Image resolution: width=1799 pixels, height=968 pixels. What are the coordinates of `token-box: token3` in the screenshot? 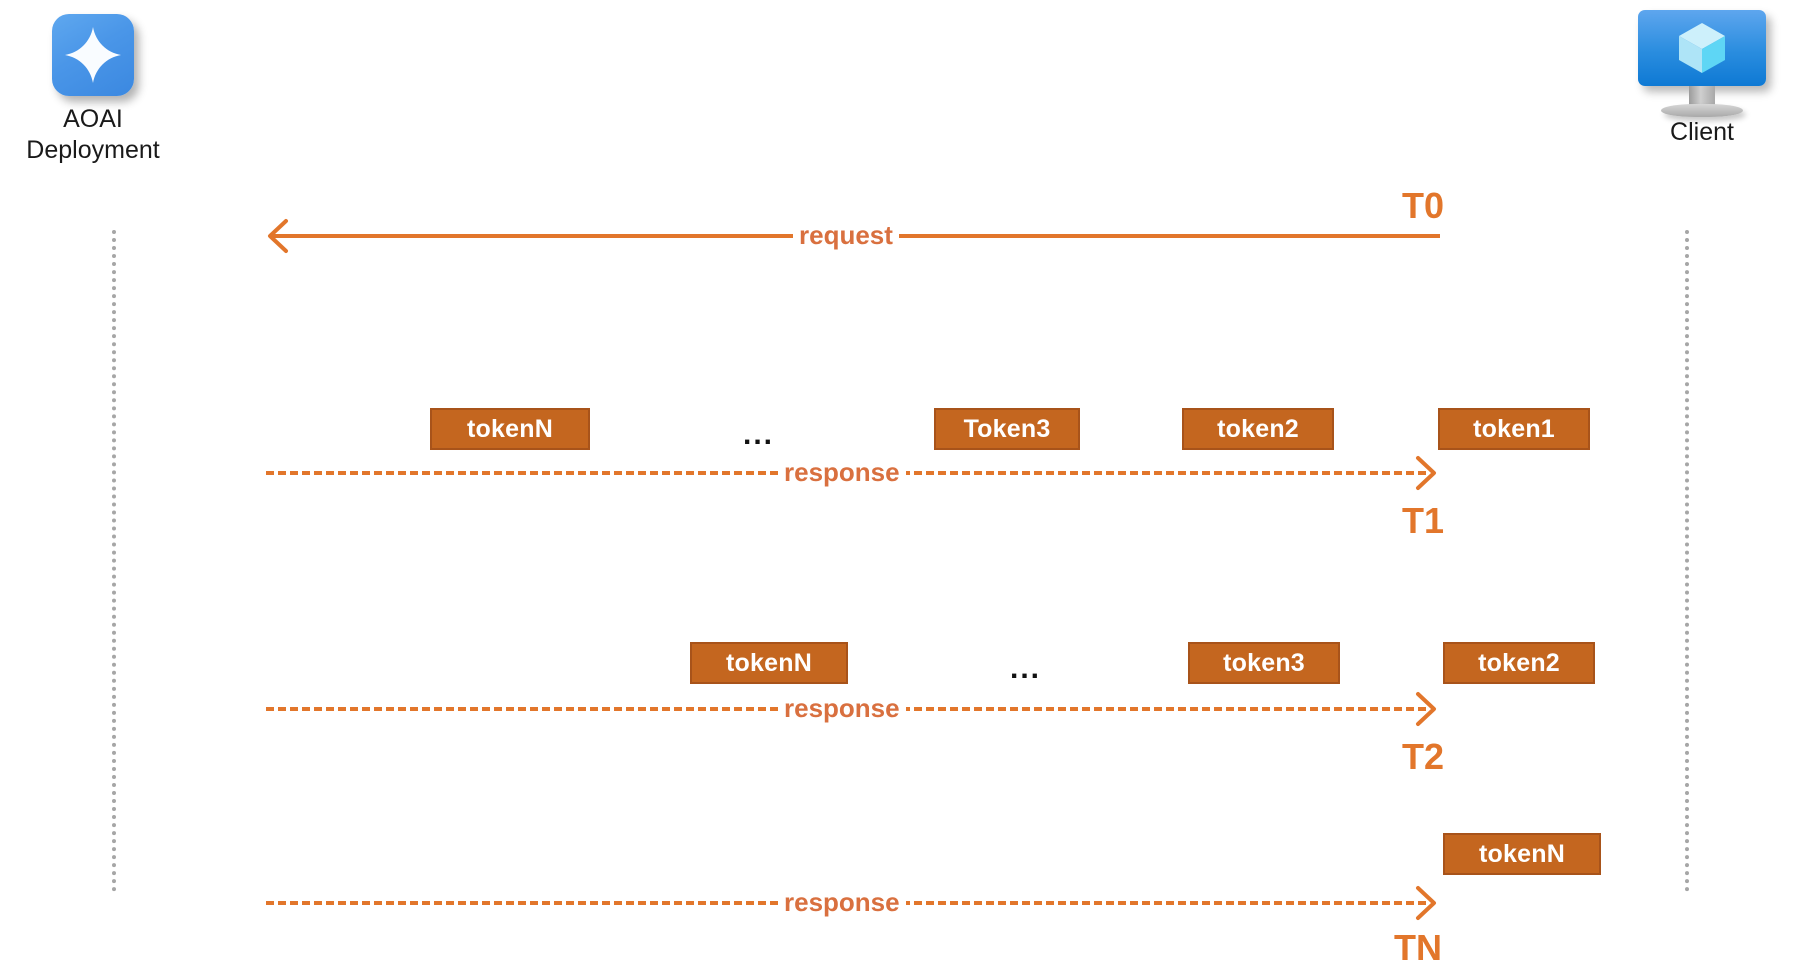 It's located at (1264, 663).